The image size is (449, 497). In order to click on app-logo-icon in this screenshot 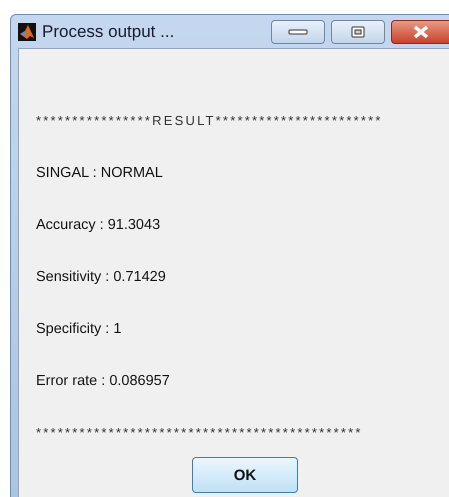, I will do `click(27, 31)`.